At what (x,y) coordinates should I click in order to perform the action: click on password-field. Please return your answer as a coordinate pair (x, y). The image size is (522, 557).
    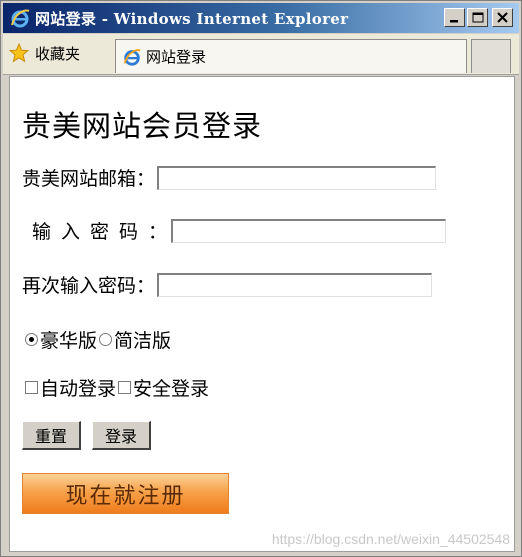
    Looking at the image, I should click on (309, 230).